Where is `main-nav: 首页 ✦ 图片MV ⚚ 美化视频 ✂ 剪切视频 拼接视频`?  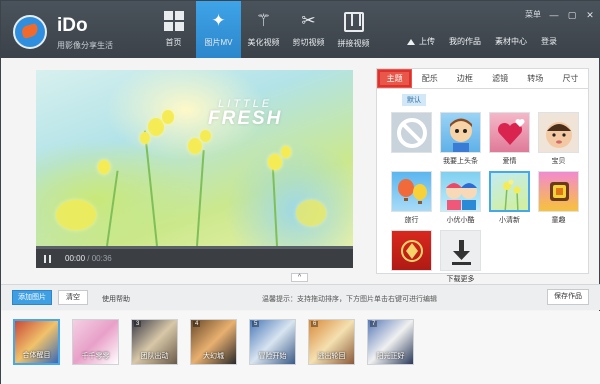
main-nav: 首页 ✦ 图片MV ⚚ 美化视频 ✂ 剪切视频 拼接视频 is located at coordinates (263, 29).